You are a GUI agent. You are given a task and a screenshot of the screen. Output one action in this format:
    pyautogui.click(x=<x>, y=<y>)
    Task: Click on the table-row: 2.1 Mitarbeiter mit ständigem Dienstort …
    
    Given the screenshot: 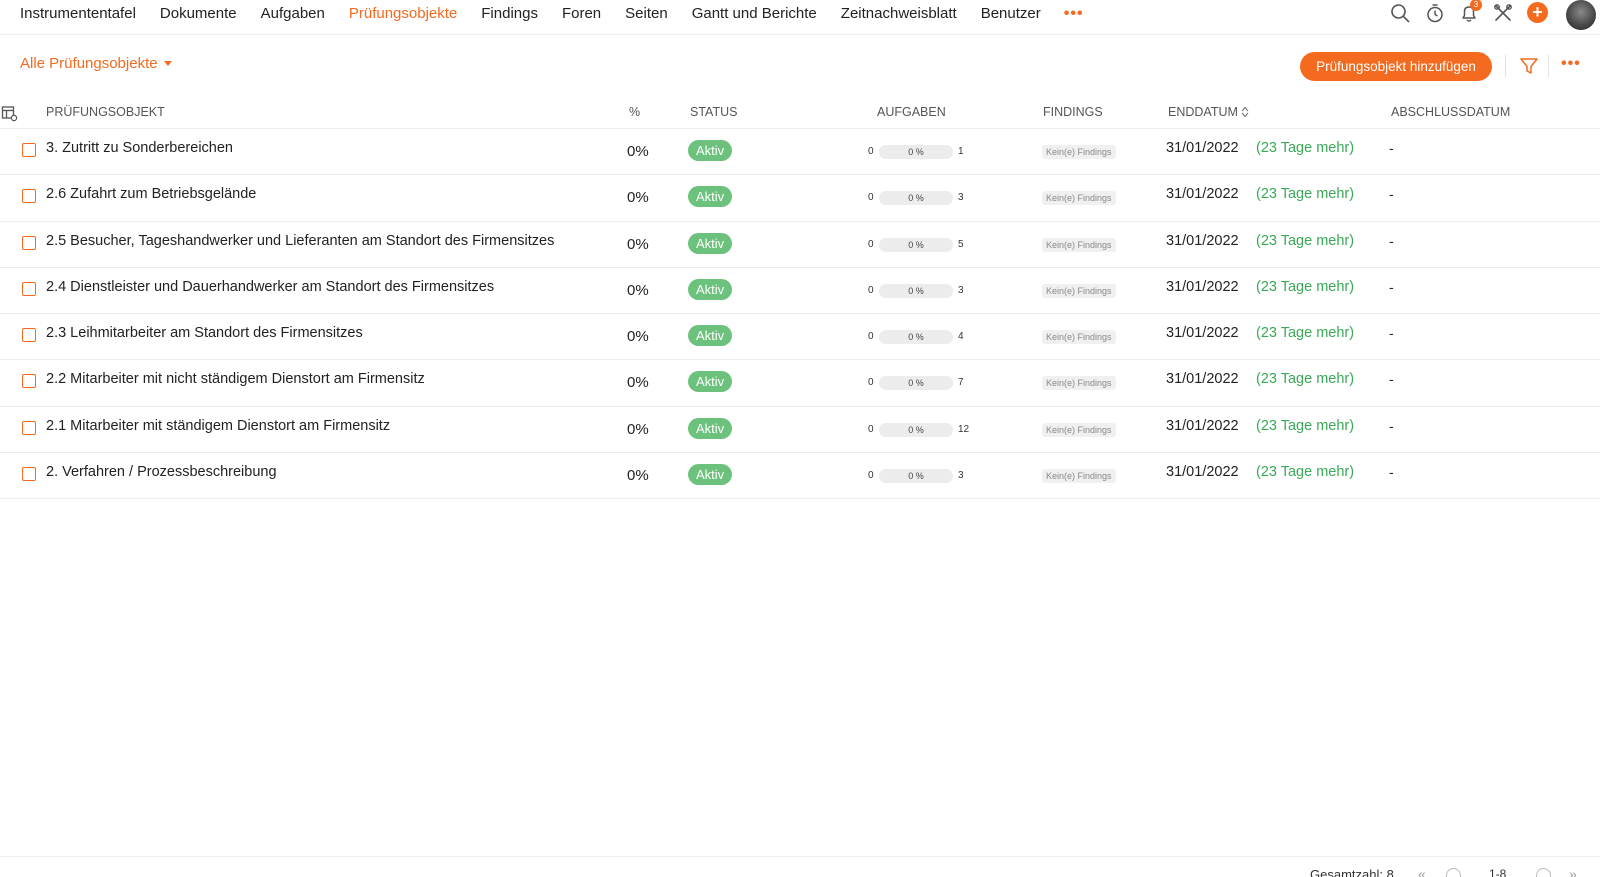 What is the action you would take?
    pyautogui.click(x=800, y=430)
    